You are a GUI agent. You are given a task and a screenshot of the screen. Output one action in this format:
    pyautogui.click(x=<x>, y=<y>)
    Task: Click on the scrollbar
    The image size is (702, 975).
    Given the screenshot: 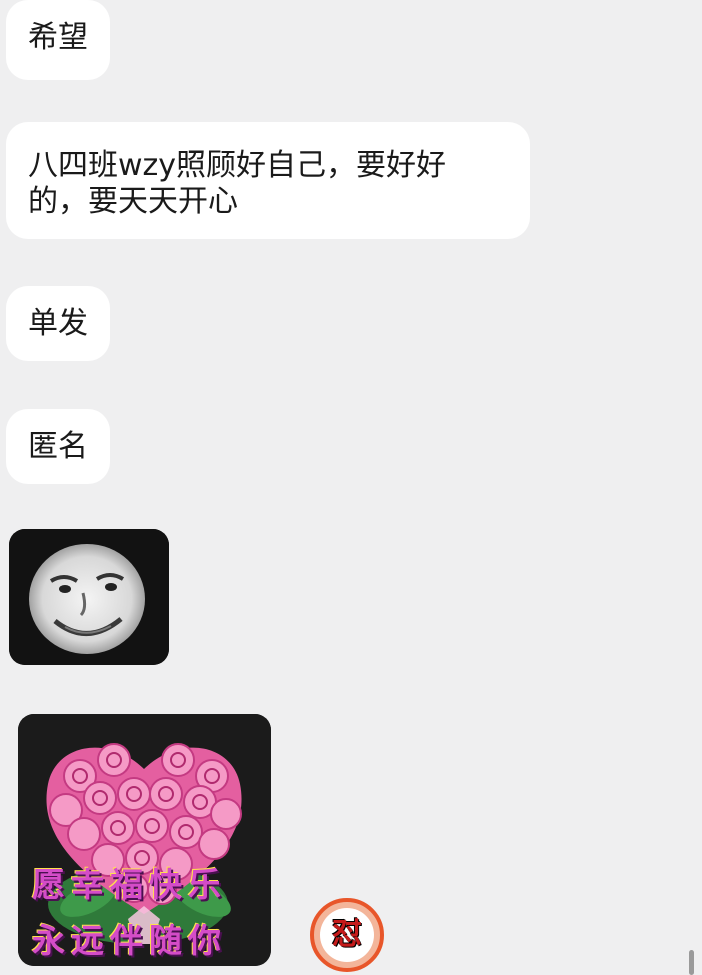 What is the action you would take?
    pyautogui.click(x=691, y=962)
    